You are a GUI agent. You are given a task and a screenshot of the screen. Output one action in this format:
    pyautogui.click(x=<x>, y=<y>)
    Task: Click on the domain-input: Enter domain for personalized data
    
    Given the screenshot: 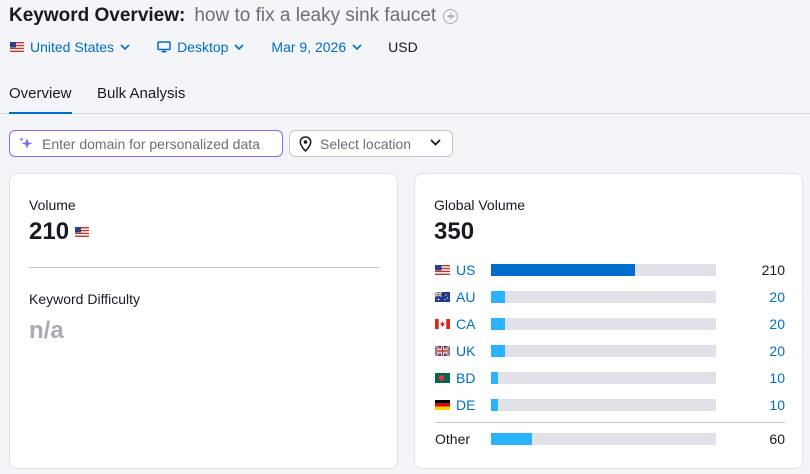 What is the action you would take?
    pyautogui.click(x=146, y=143)
    